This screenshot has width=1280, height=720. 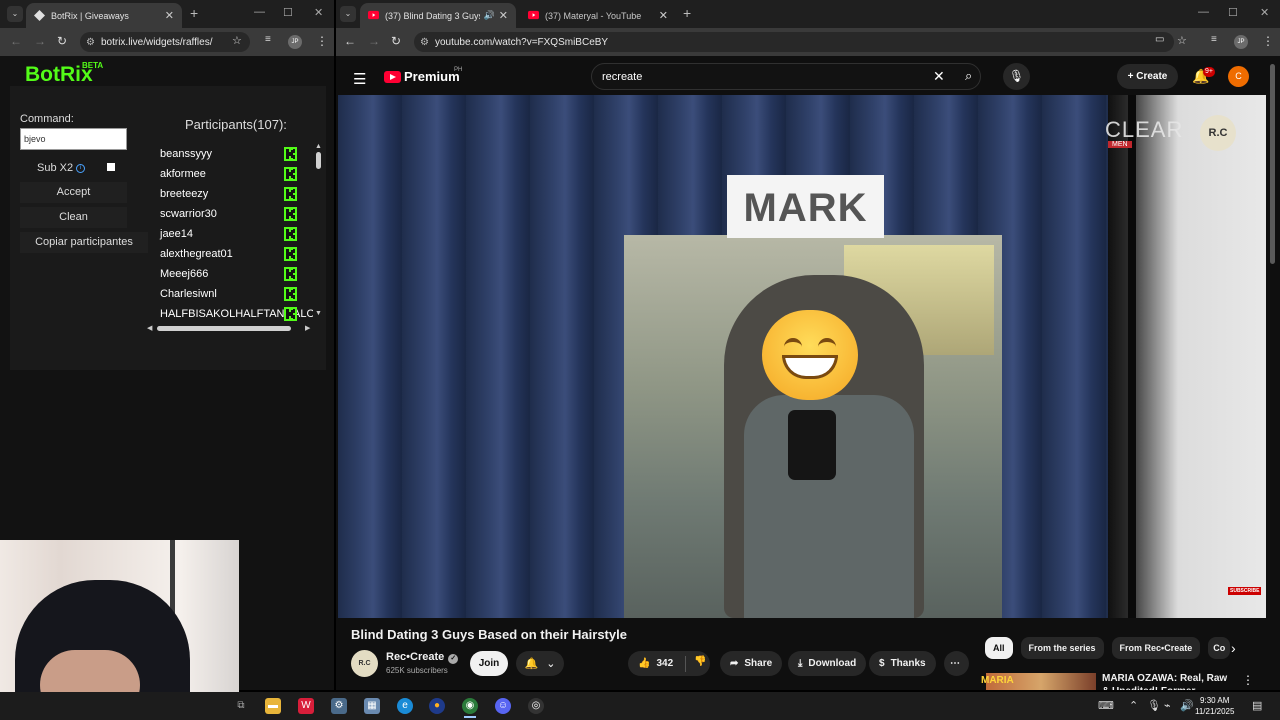 I want to click on network-icon: ⌁, so click(x=1167, y=705).